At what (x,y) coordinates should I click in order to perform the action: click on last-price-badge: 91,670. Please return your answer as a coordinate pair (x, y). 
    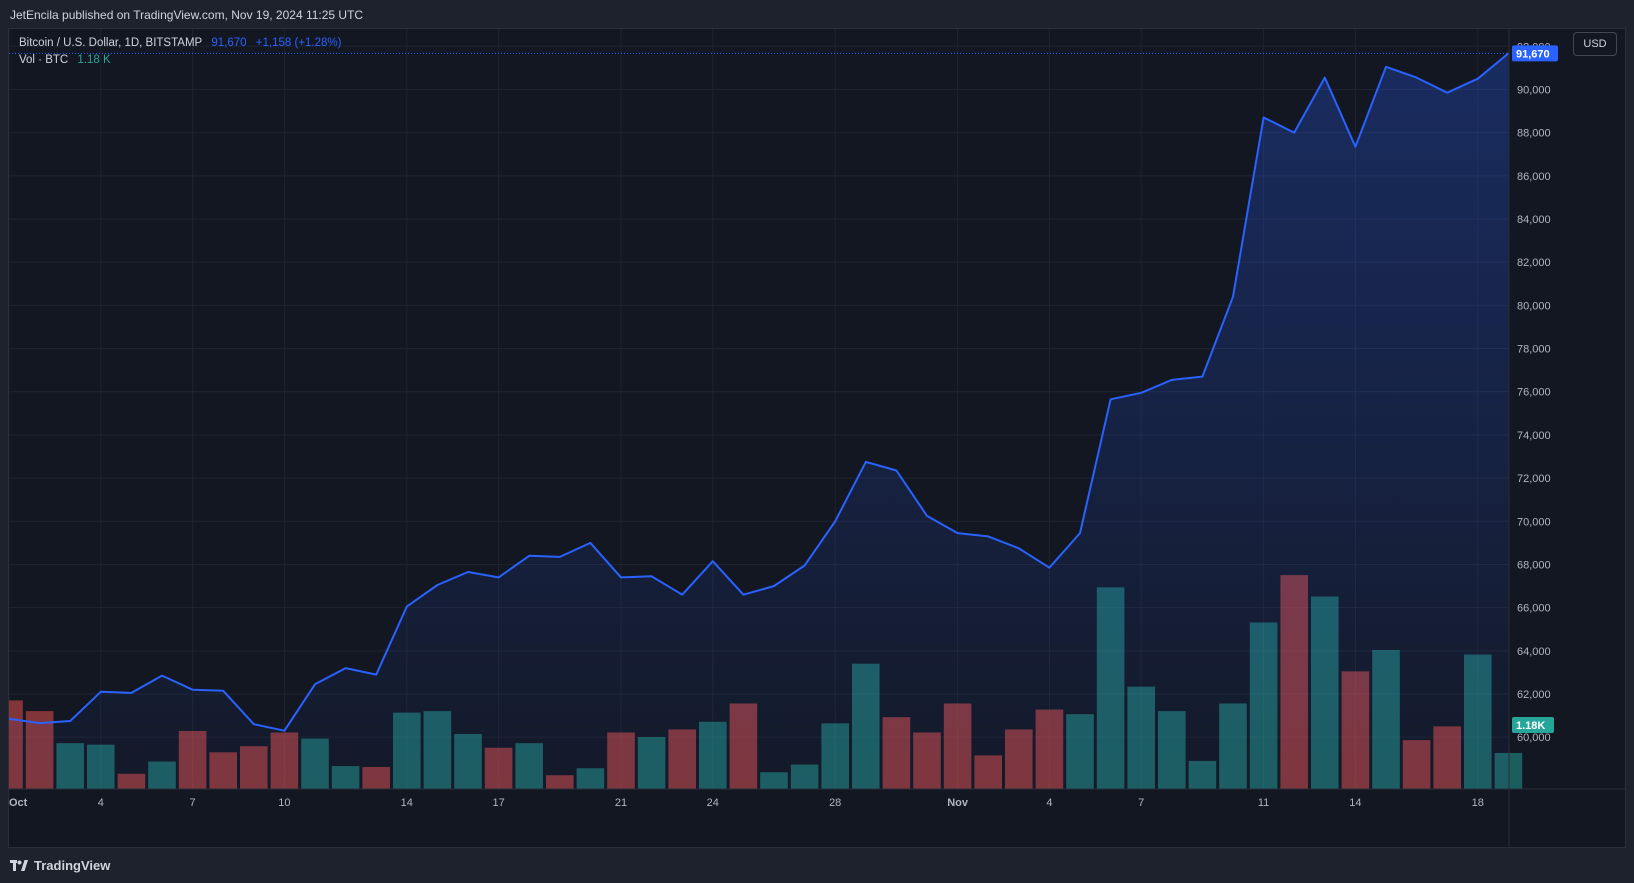
    Looking at the image, I should click on (1535, 53).